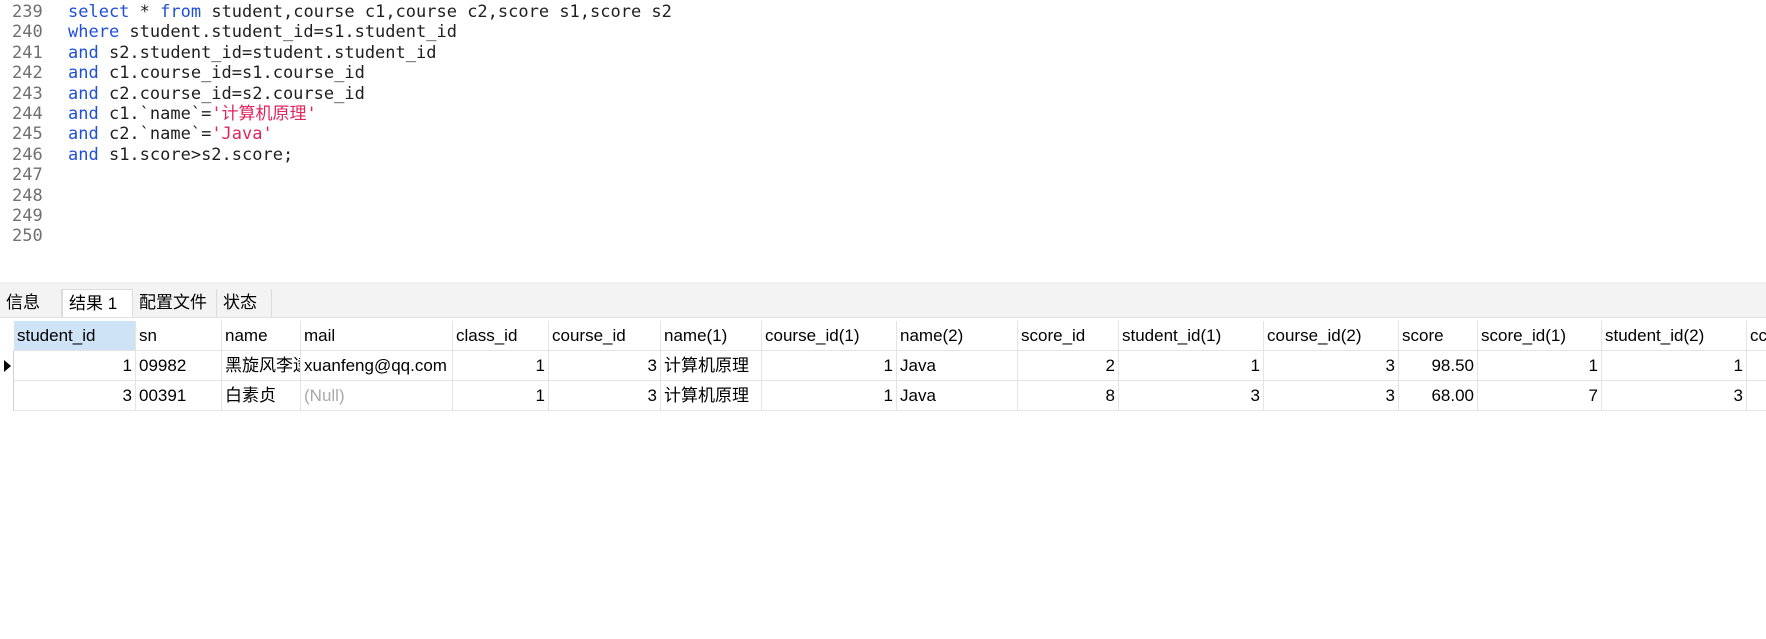 The image size is (1766, 639). I want to click on grid-cell: 68.00, so click(1438, 396).